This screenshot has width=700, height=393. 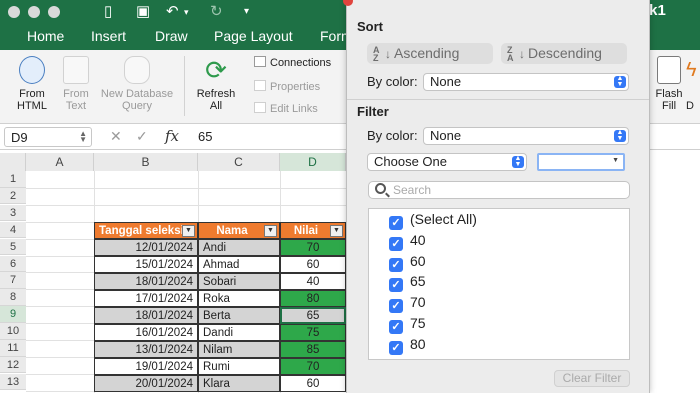 What do you see at coordinates (313, 315) in the screenshot?
I see `score-cell: 65` at bounding box center [313, 315].